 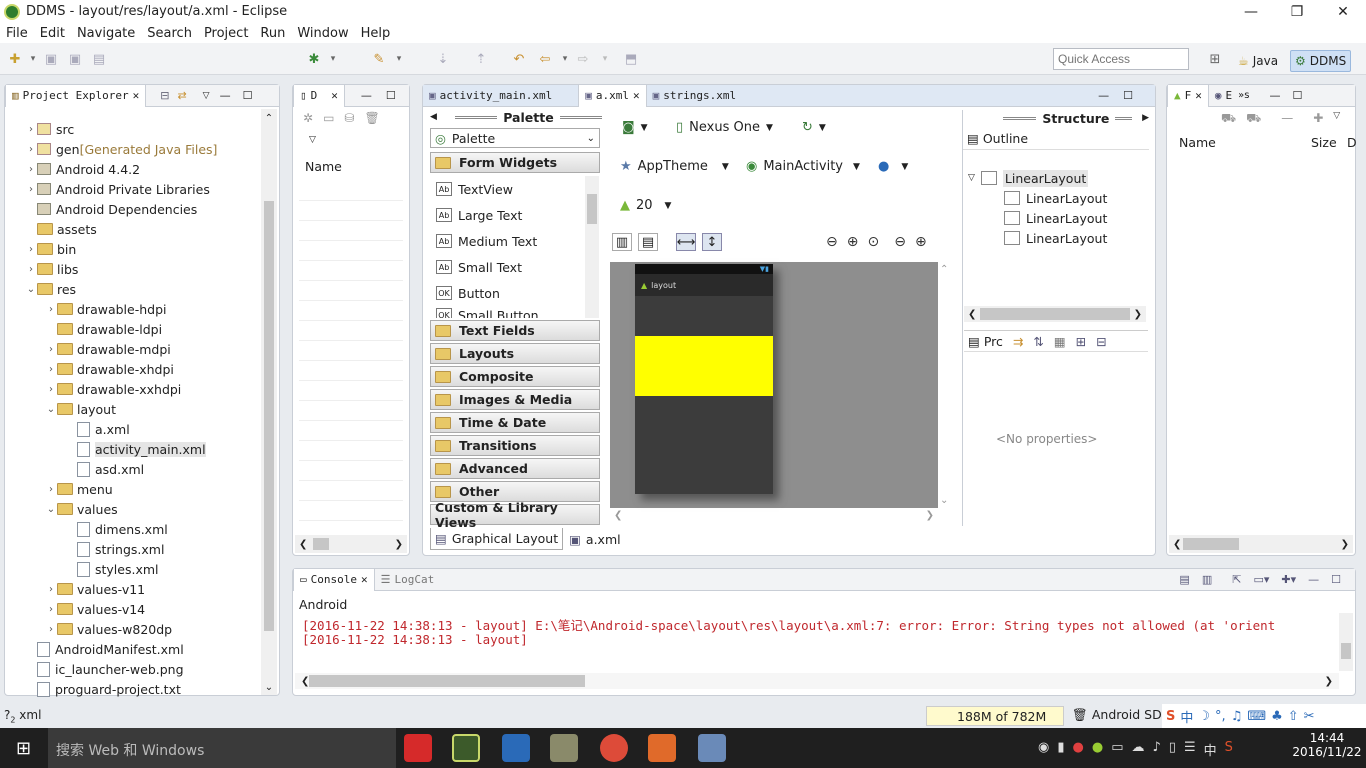 What do you see at coordinates (1293, 716) in the screenshot?
I see `ime-upload-icon: ⇧` at bounding box center [1293, 716].